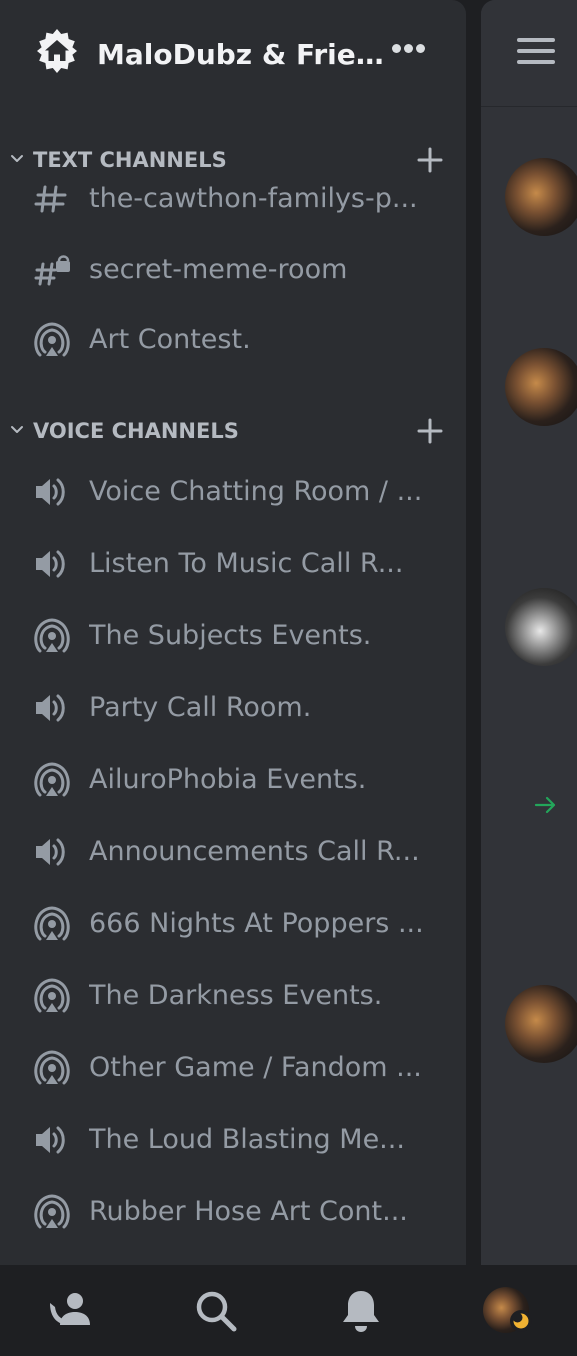  Describe the element at coordinates (70, 1311) in the screenshot. I see `friends-icon` at that location.